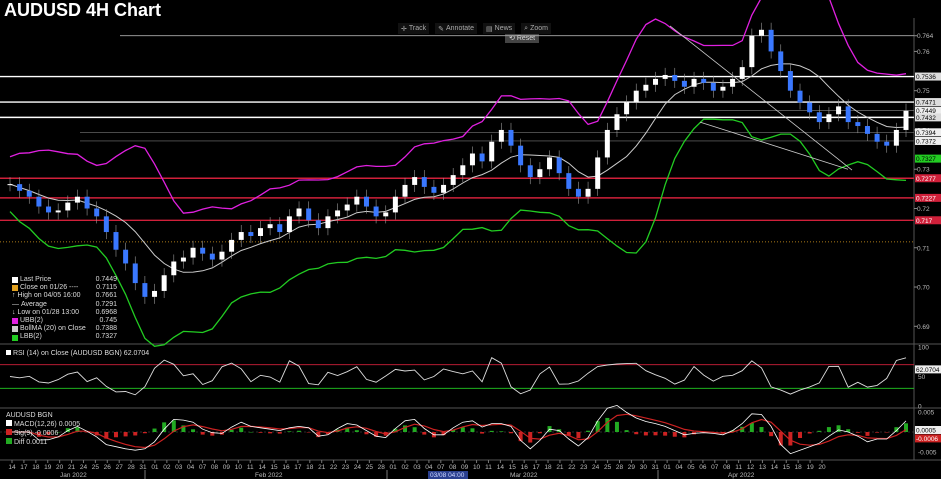 This screenshot has width=941, height=479. Describe the element at coordinates (106, 329) in the screenshot. I see `legend-value: 0.7388` at that location.